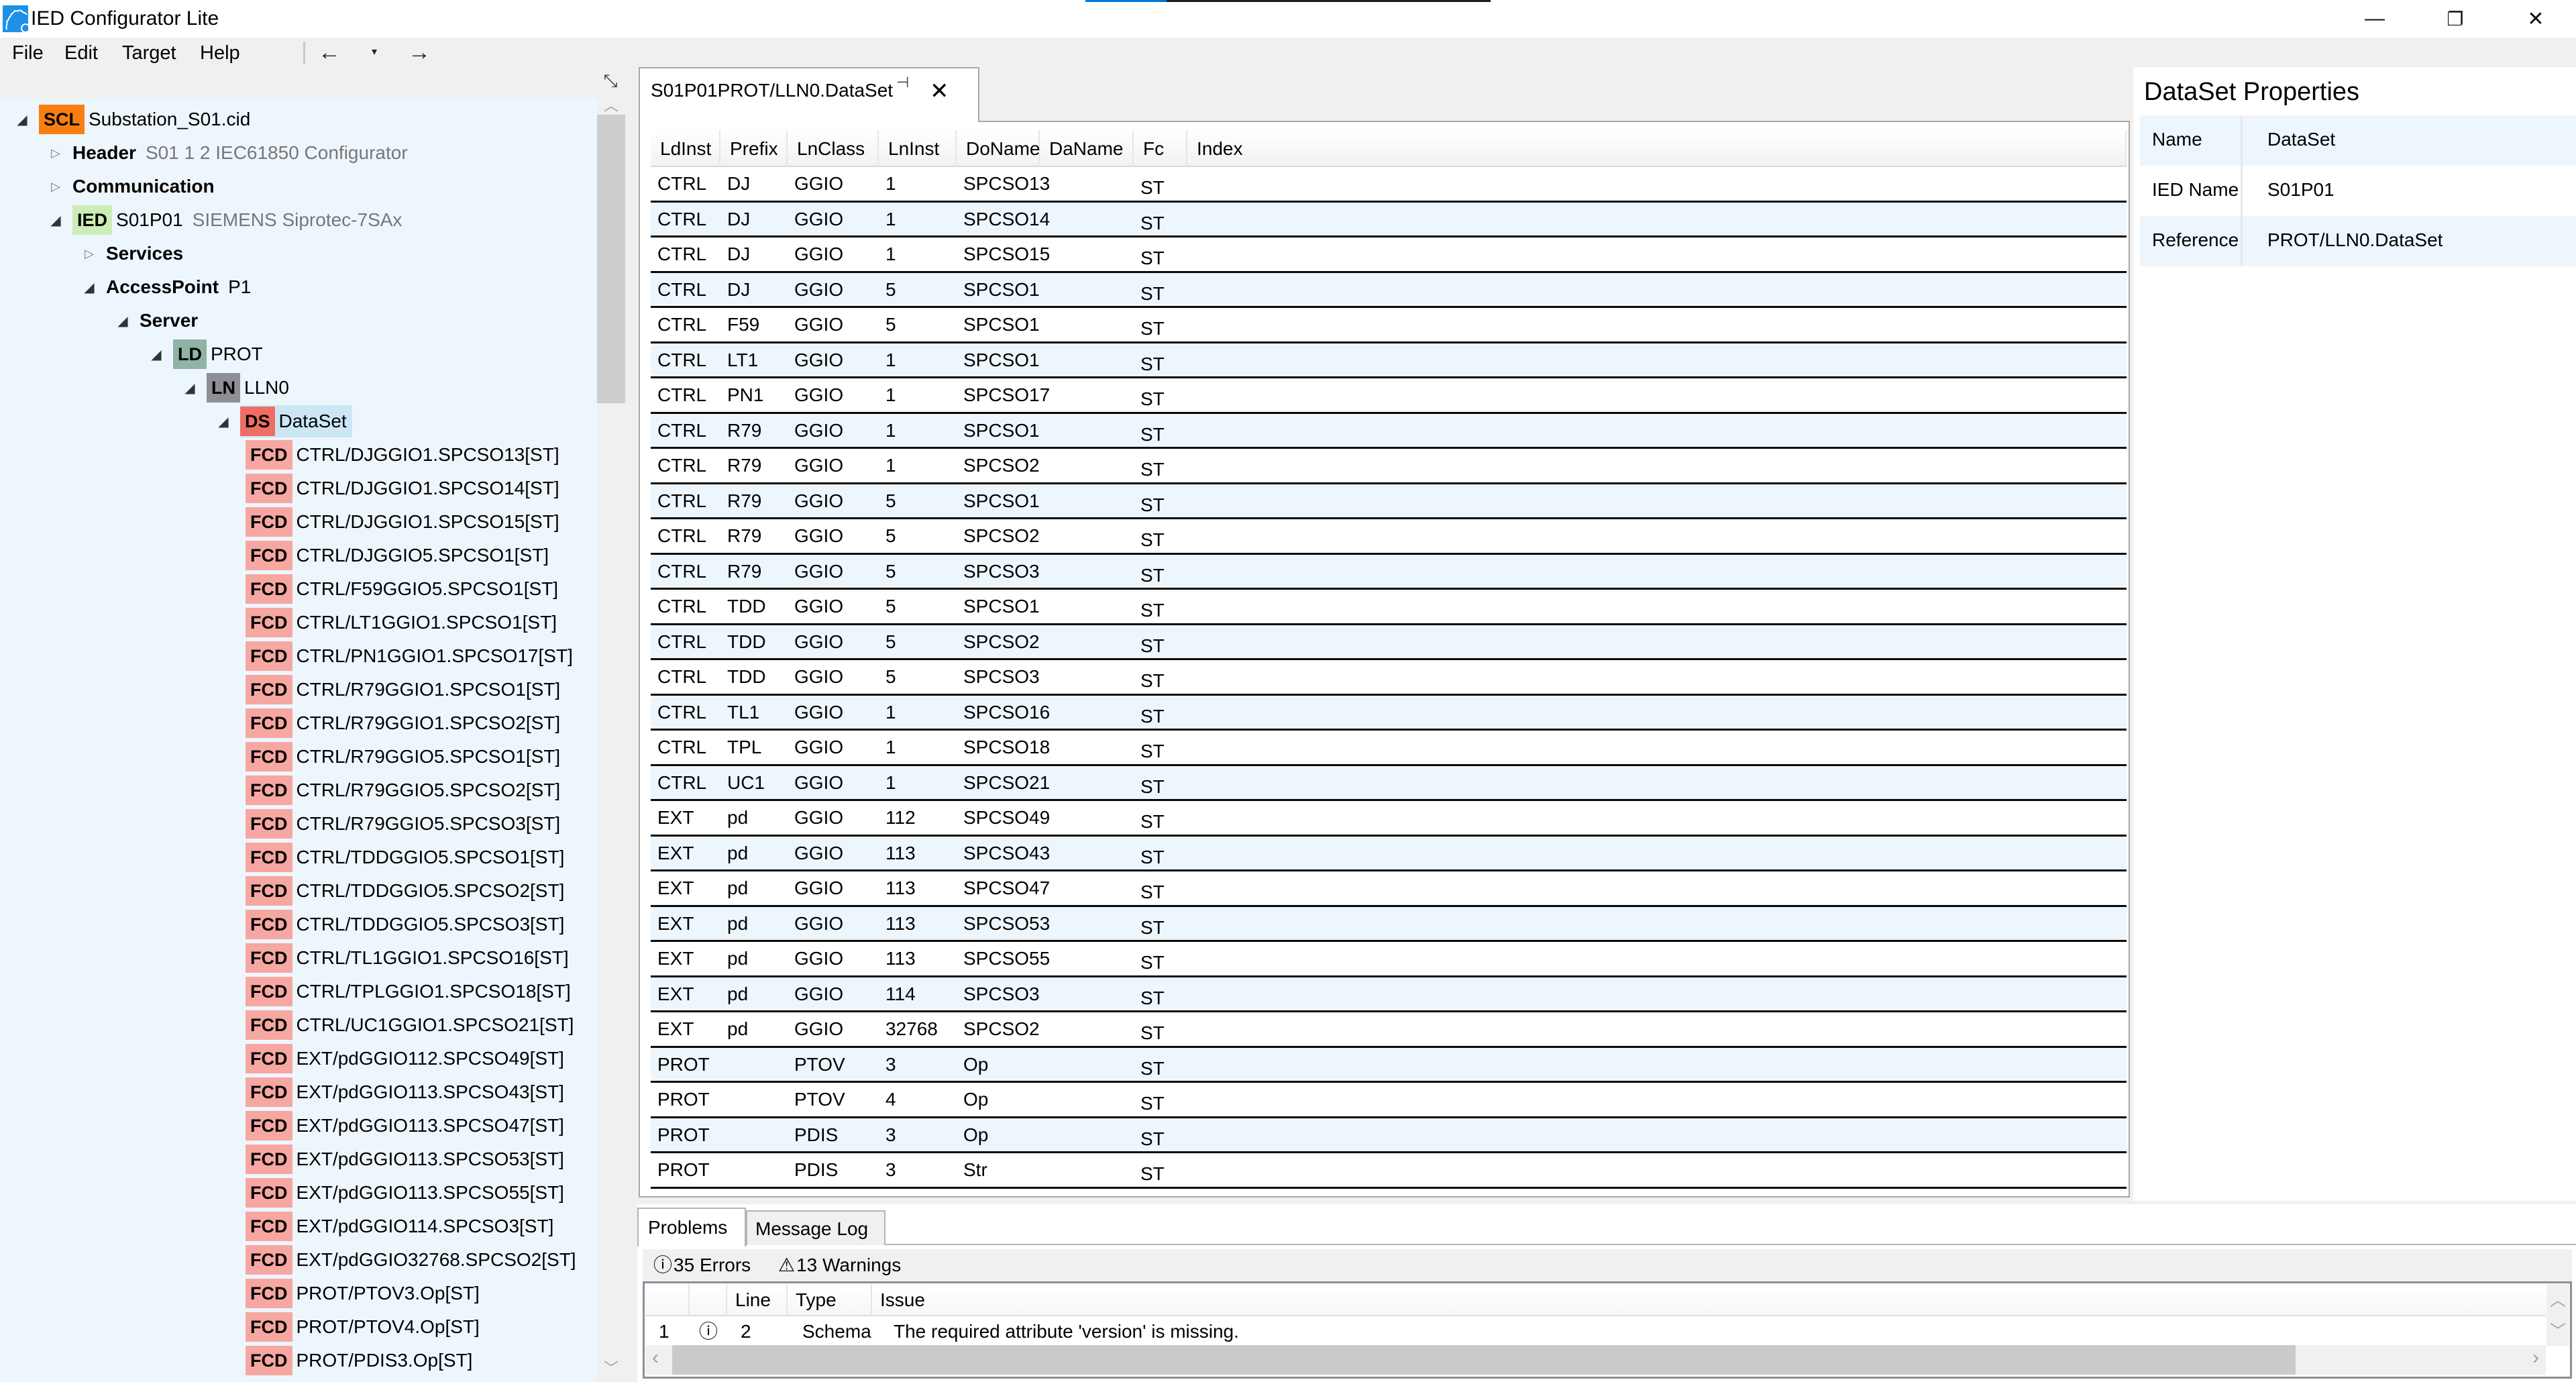  Describe the element at coordinates (402, 589) in the screenshot. I see `tree-fcd-item: FCD CTRL/F59GGIO5.SPCSO1[ST]` at that location.